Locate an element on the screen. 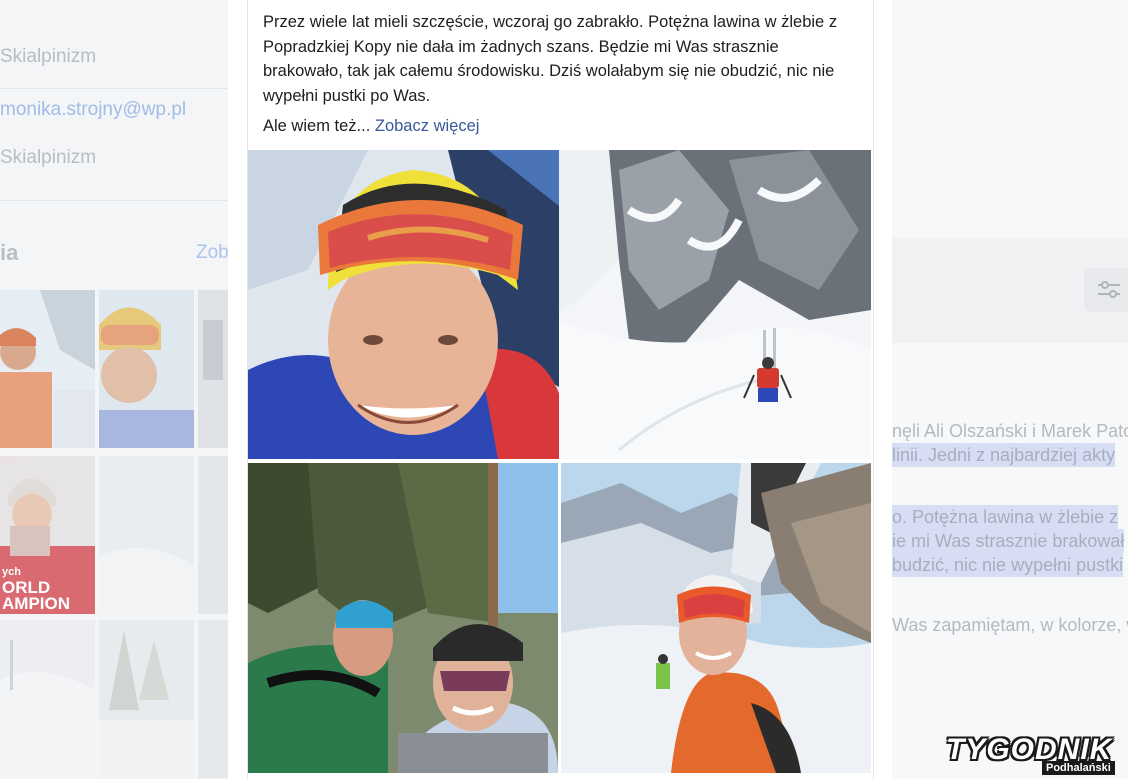 The height and width of the screenshot is (779, 1128). post-photo-mountain-selfie is located at coordinates (716, 618).